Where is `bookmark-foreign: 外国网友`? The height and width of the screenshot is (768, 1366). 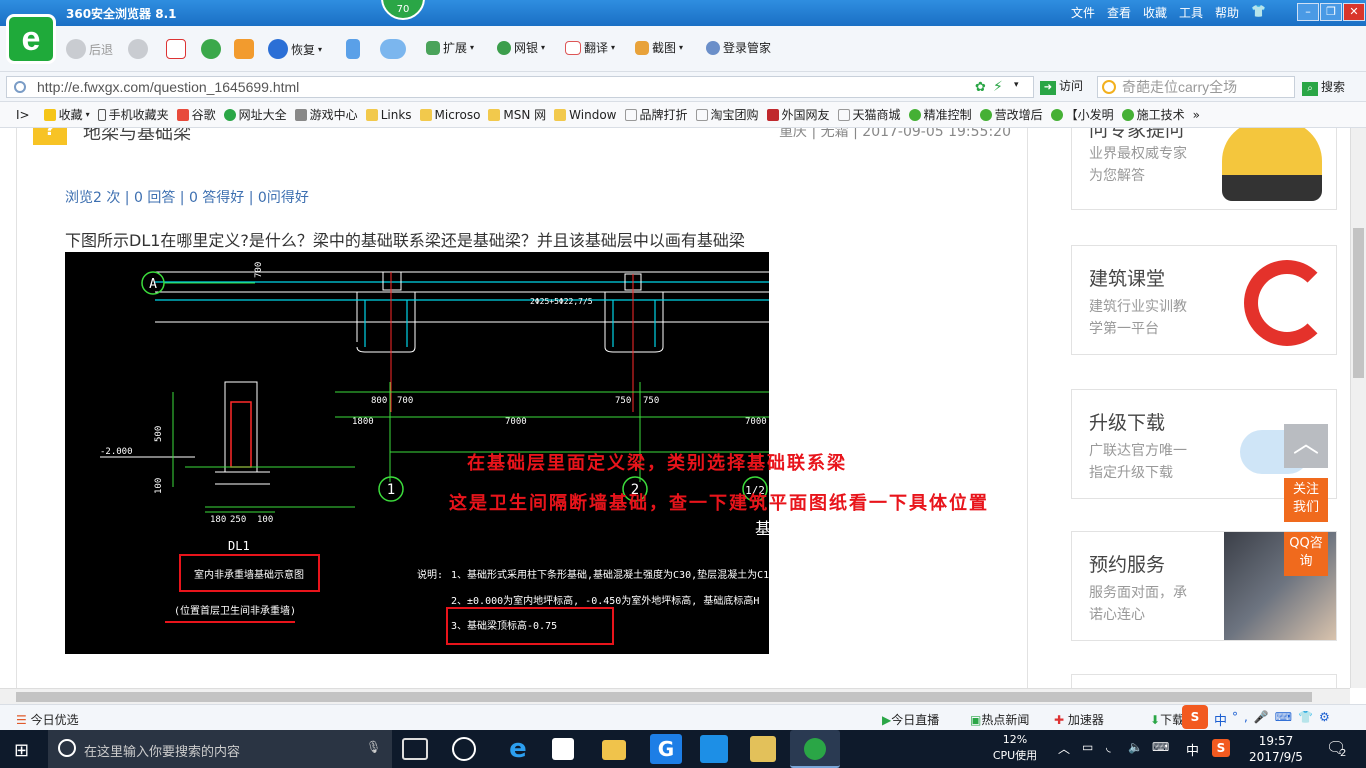 bookmark-foreign: 外国网友 is located at coordinates (798, 114).